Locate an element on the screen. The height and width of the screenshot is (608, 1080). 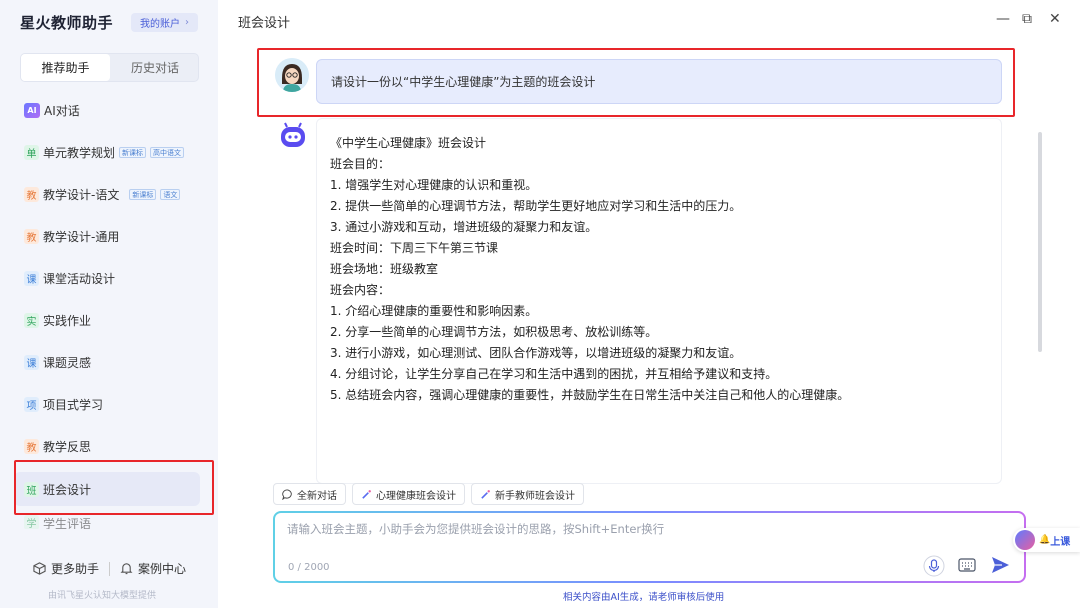
highlight-box-message is located at coordinates (636, 82).